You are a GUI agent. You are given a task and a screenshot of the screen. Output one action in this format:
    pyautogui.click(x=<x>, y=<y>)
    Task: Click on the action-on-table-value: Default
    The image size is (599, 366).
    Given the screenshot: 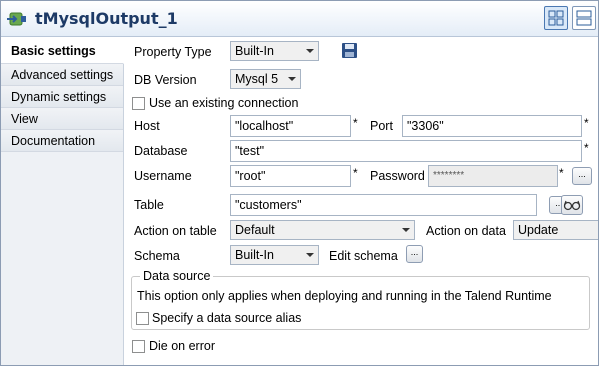 What is the action you would take?
    pyautogui.click(x=255, y=230)
    